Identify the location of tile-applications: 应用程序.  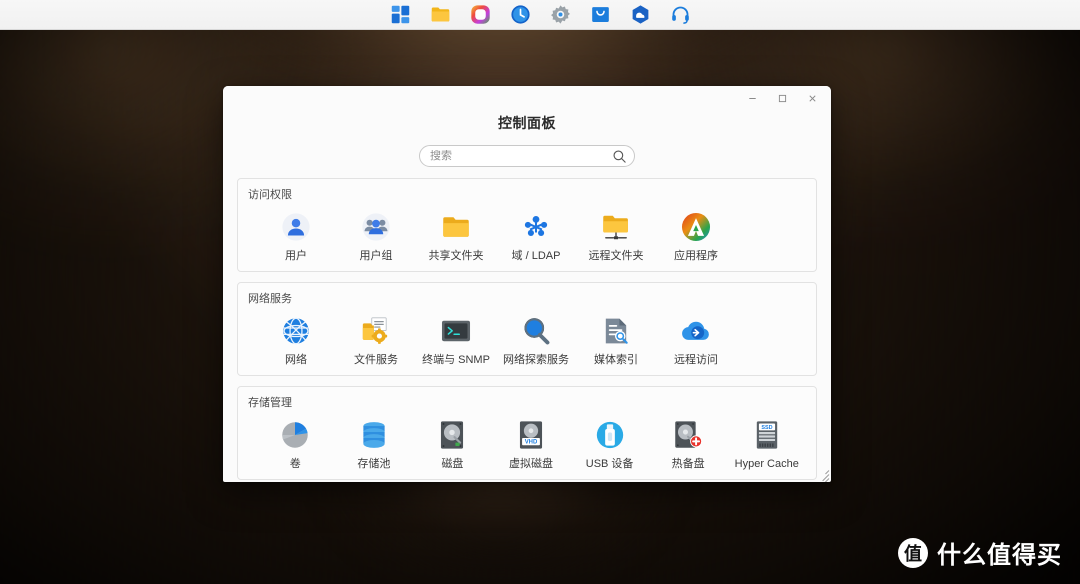
(696, 233).